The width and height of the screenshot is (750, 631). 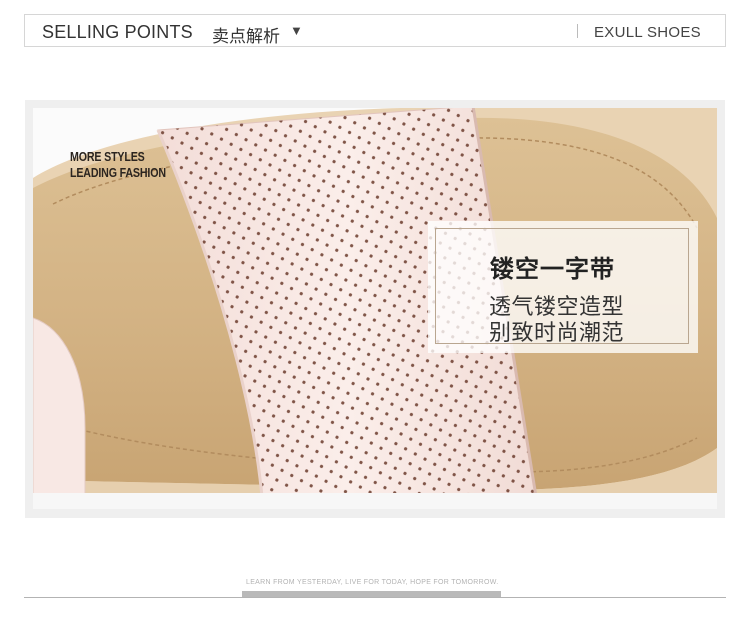 I want to click on tagline-line-2: LEADING FASHION, so click(x=118, y=172).